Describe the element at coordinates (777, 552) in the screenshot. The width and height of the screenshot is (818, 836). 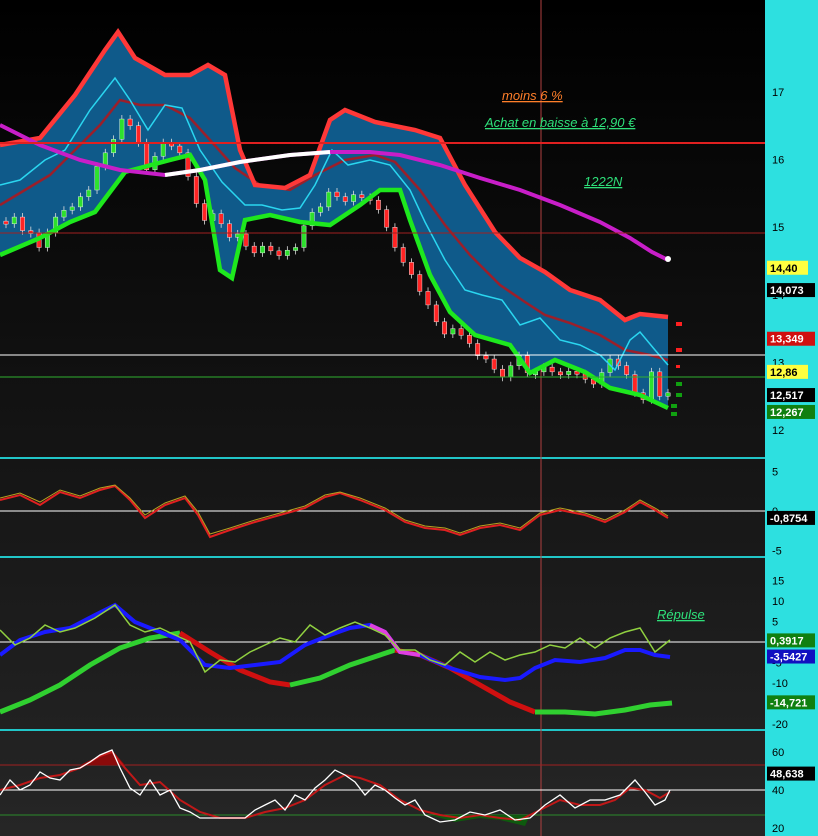
I see `axis-tick-label: -5` at that location.